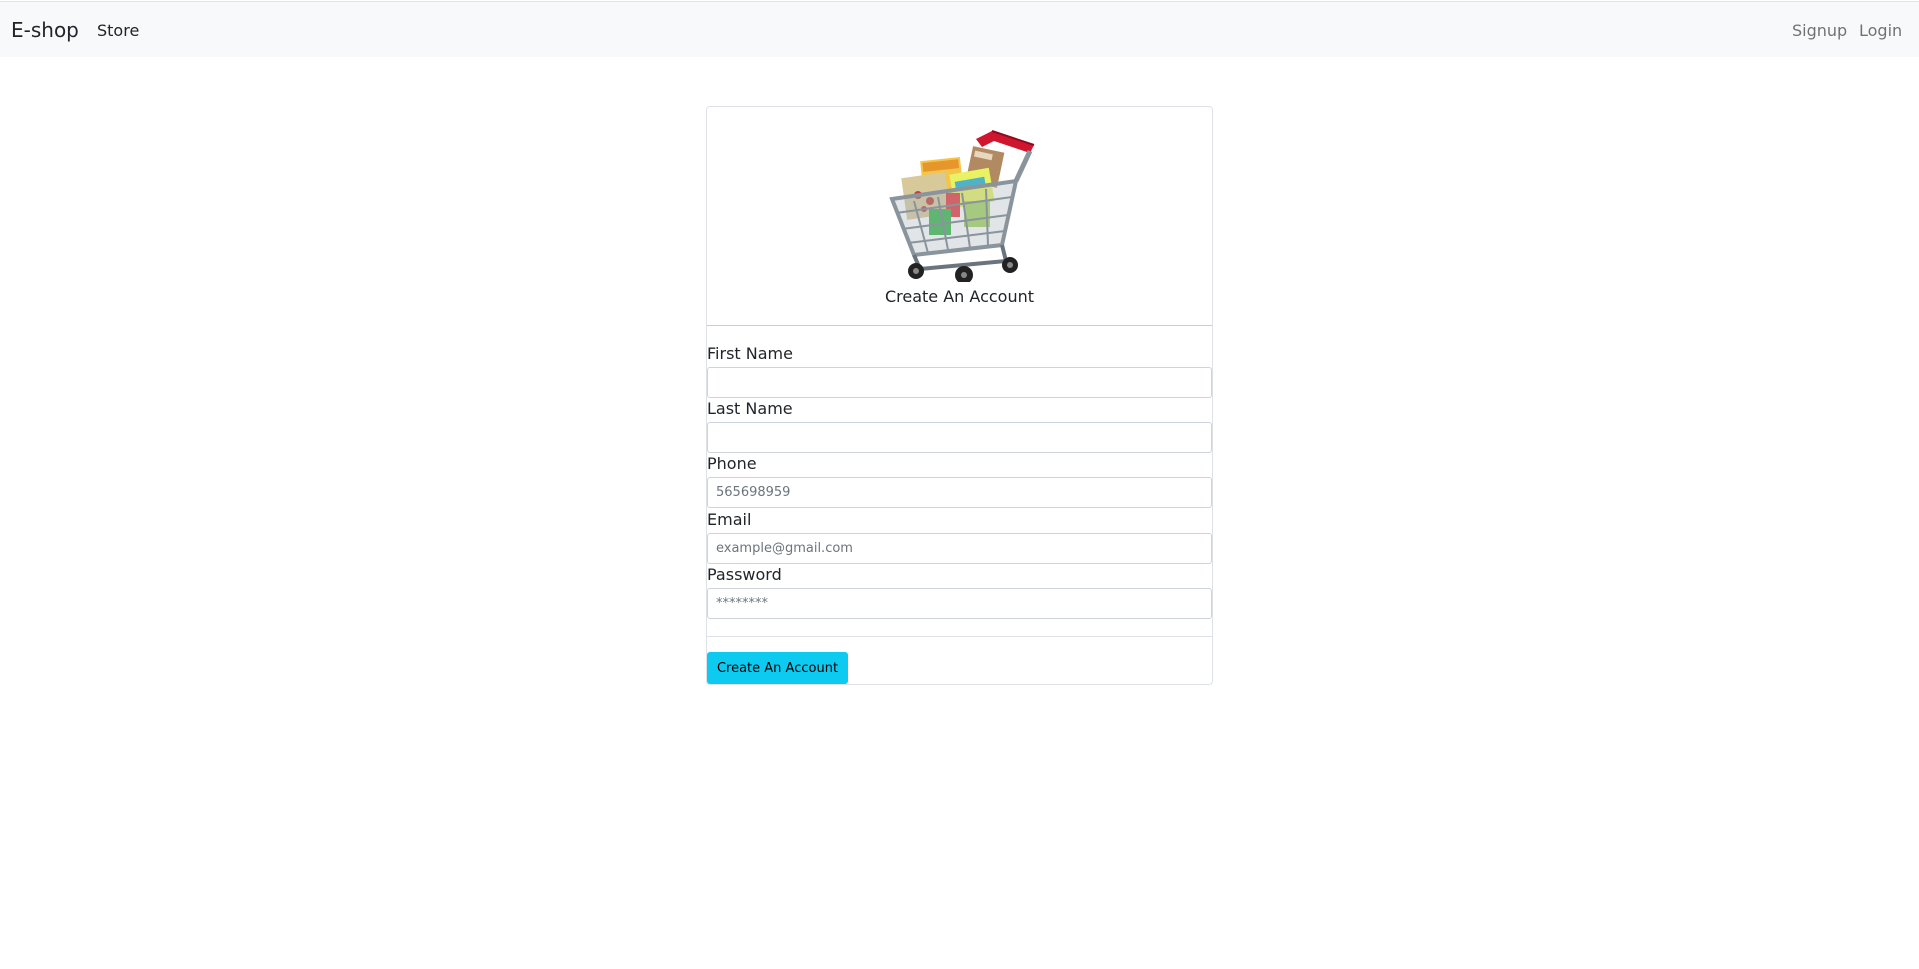 This screenshot has width=1919, height=969. What do you see at coordinates (959, 296) in the screenshot?
I see `card-title: Create An Account` at bounding box center [959, 296].